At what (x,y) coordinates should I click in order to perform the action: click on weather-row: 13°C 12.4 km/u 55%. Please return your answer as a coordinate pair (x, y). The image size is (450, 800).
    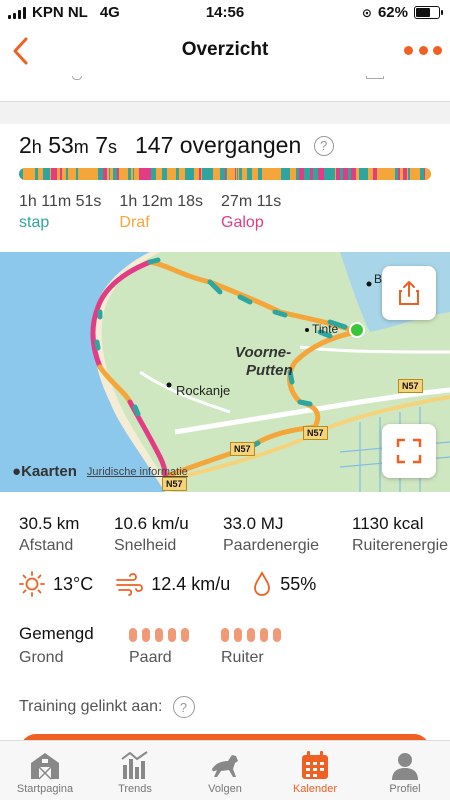
    Looking at the image, I should click on (178, 584).